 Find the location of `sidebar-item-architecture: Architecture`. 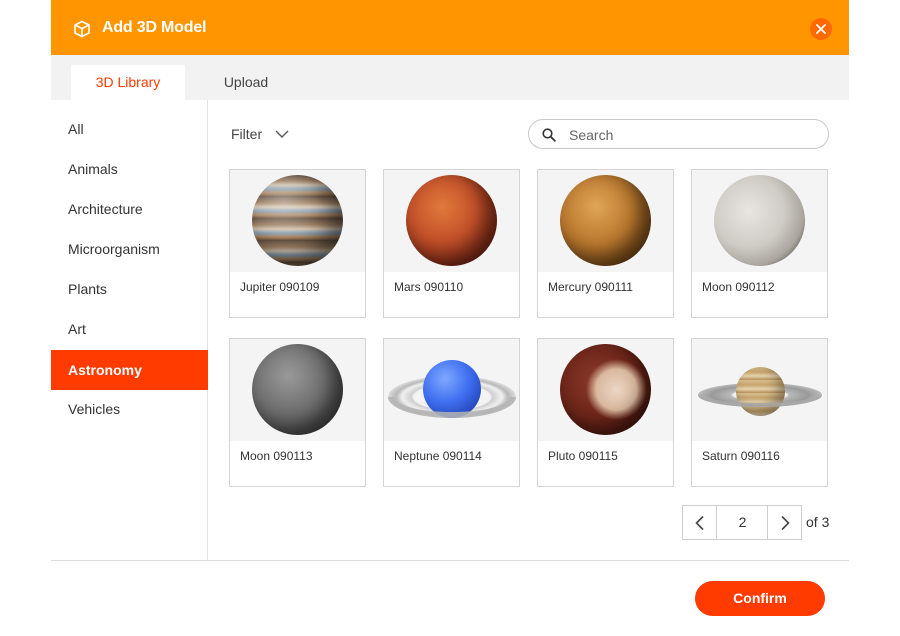

sidebar-item-architecture: Architecture is located at coordinates (129, 209).